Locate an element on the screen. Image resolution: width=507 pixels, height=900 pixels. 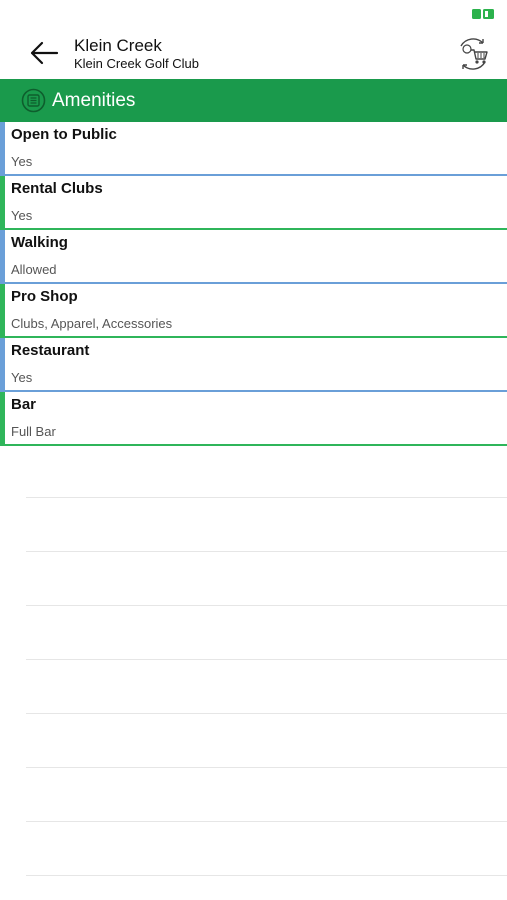
page-subtitle: Klein Creek Golf Club is located at coordinates (136, 63).